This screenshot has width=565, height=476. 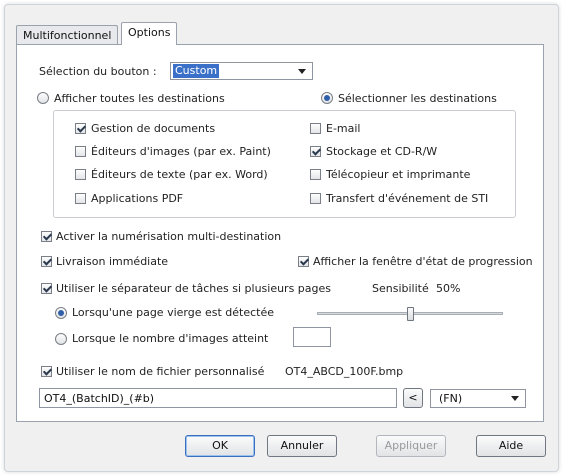 I want to click on destination-label: Éditeurs d'images (par ex. Paint), so click(x=181, y=151).